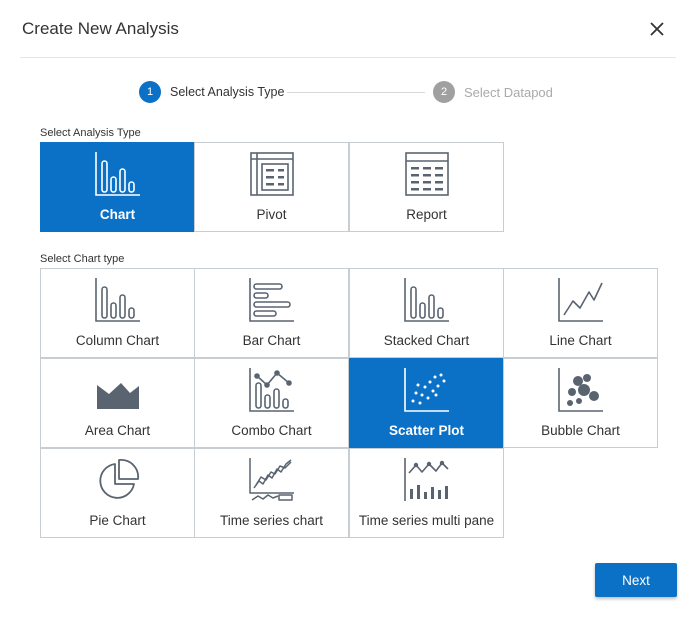 Image resolution: width=695 pixels, height=619 pixels. I want to click on step-select-datapod: 2 Select Datapod, so click(493, 92).